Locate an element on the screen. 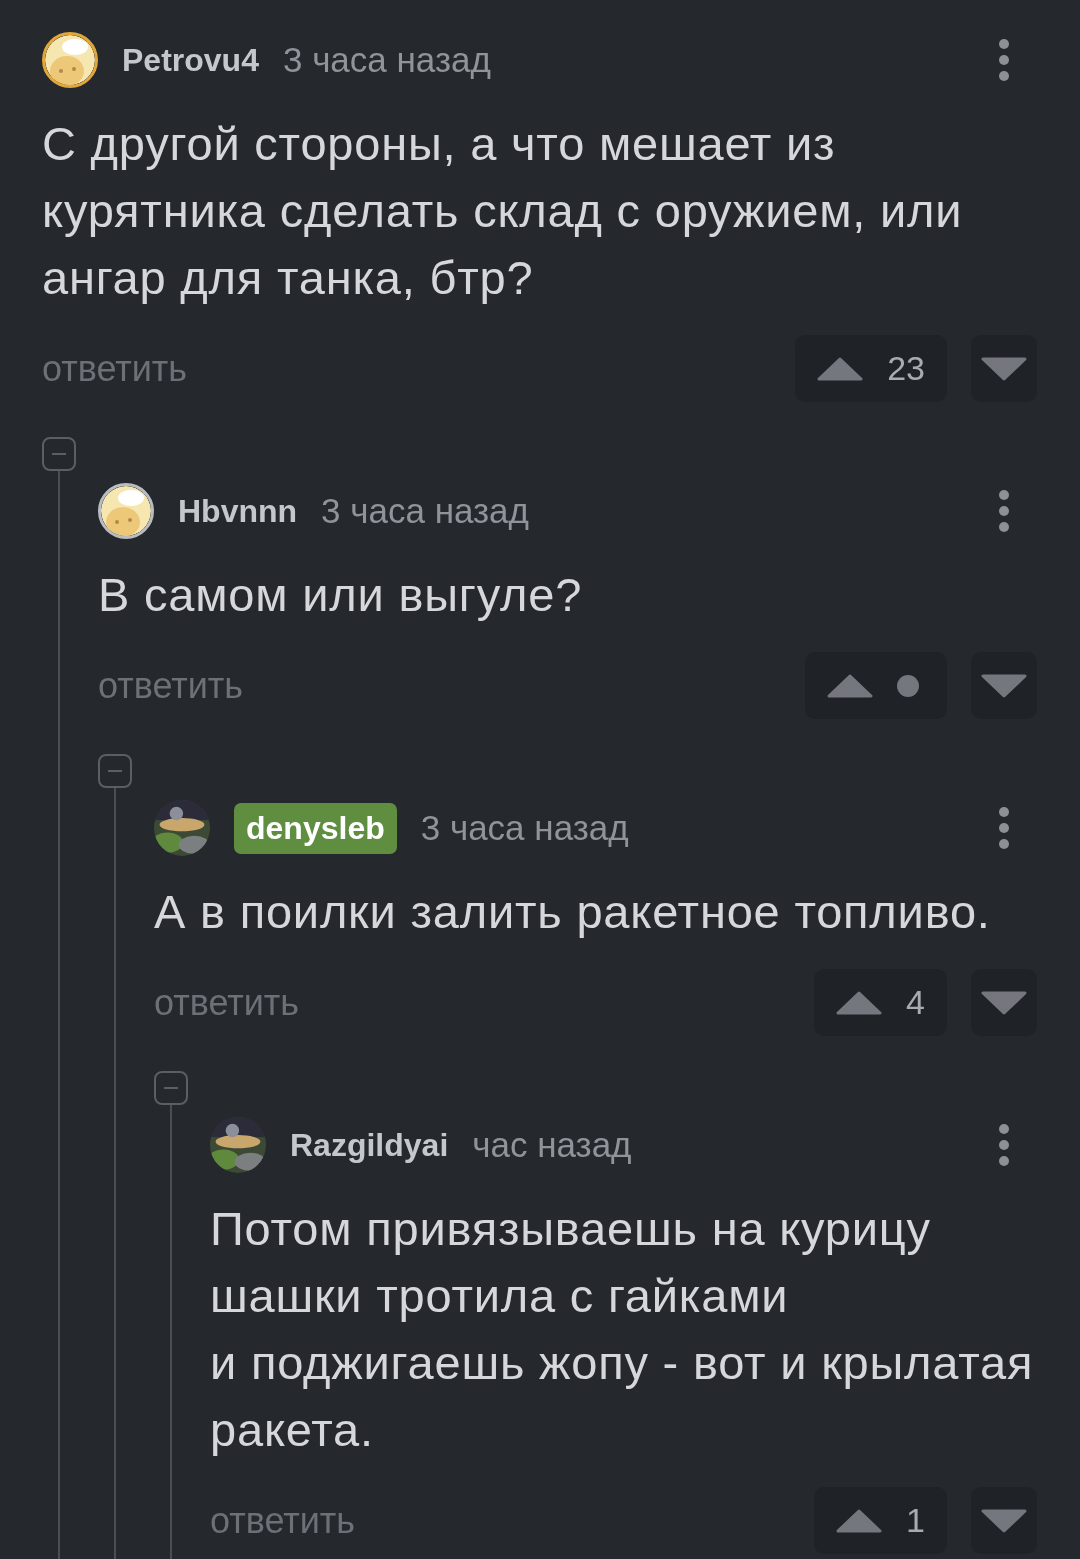 This screenshot has width=1080, height=1559. score: 4 is located at coordinates (915, 1002).